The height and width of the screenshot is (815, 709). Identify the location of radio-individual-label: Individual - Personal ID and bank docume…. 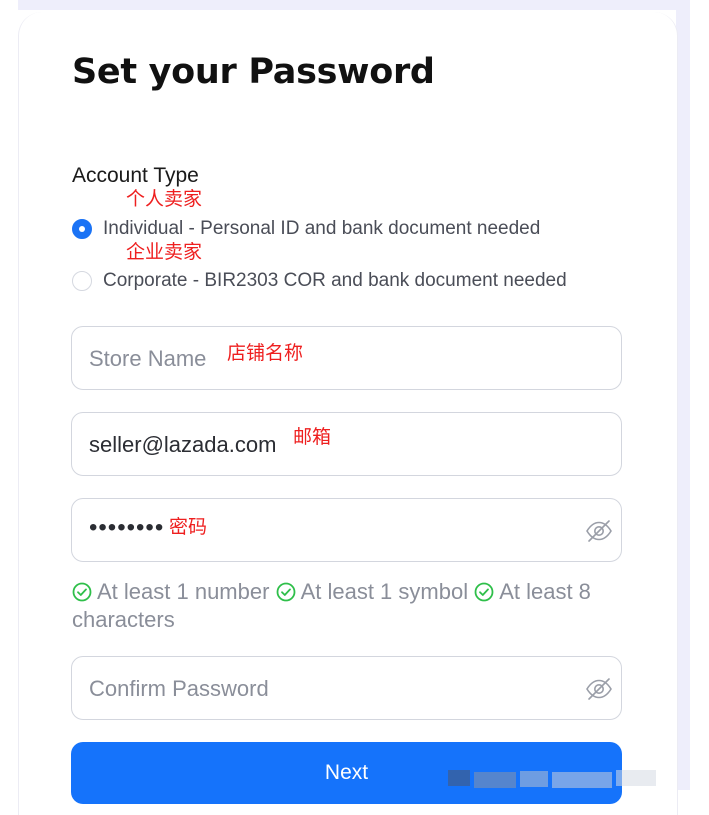
(321, 229).